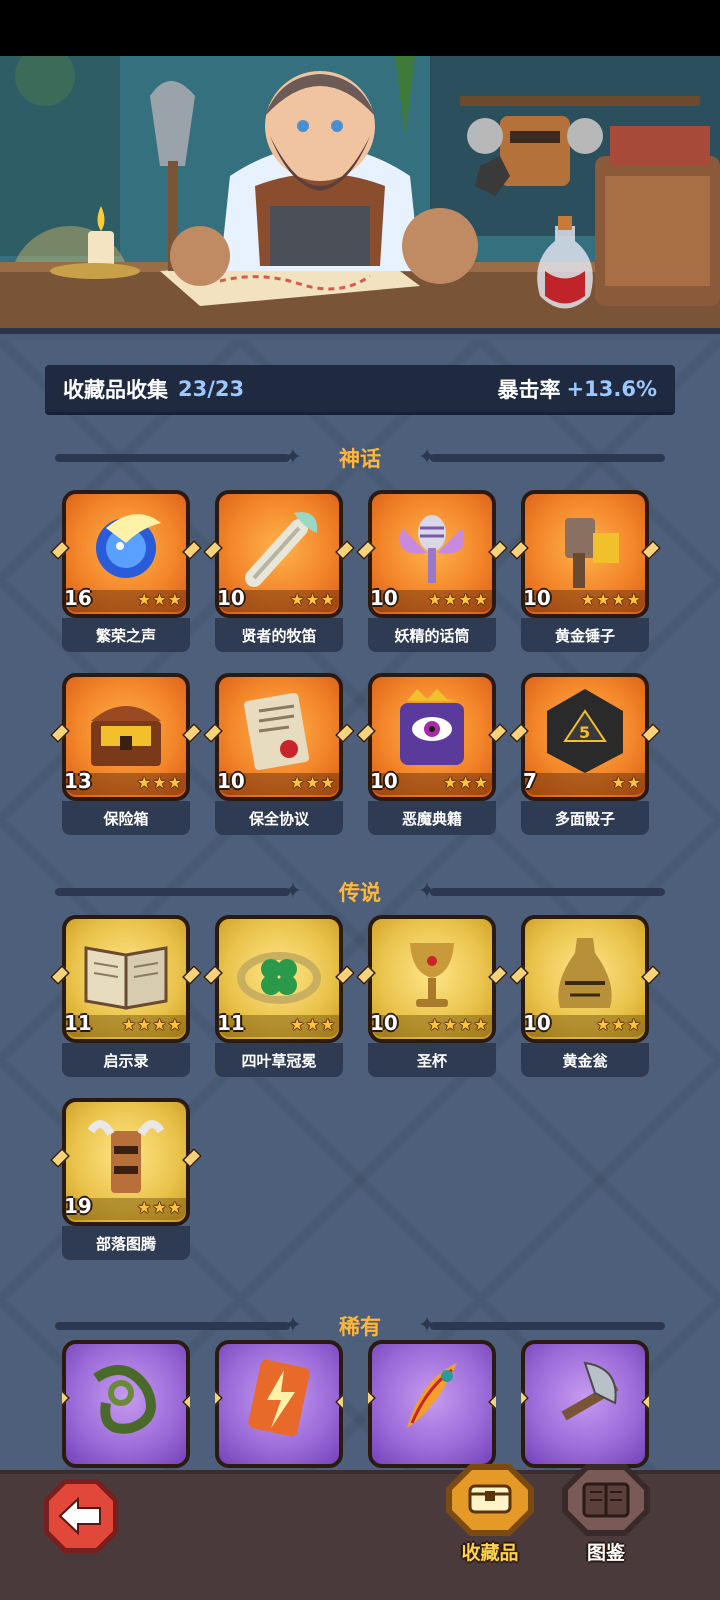 Image resolution: width=720 pixels, height=1600 pixels. Describe the element at coordinates (490, 1553) in the screenshot. I see `tab-collection-label: 收藏品` at that location.